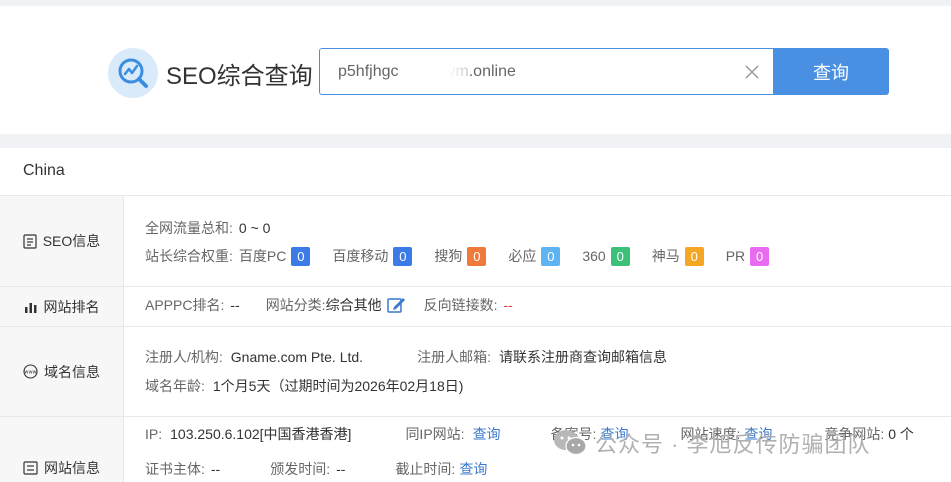 Image resolution: width=951 pixels, height=482 pixels. I want to click on traffic-label: 全网流量总和:, so click(189, 228).